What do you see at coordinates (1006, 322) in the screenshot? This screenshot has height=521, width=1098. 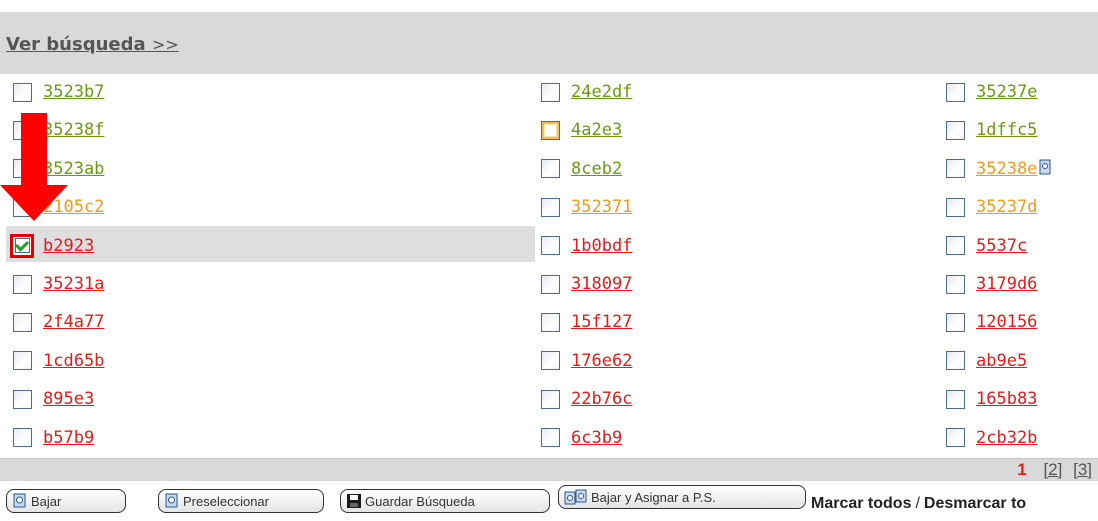 I see `result-link: 120156` at bounding box center [1006, 322].